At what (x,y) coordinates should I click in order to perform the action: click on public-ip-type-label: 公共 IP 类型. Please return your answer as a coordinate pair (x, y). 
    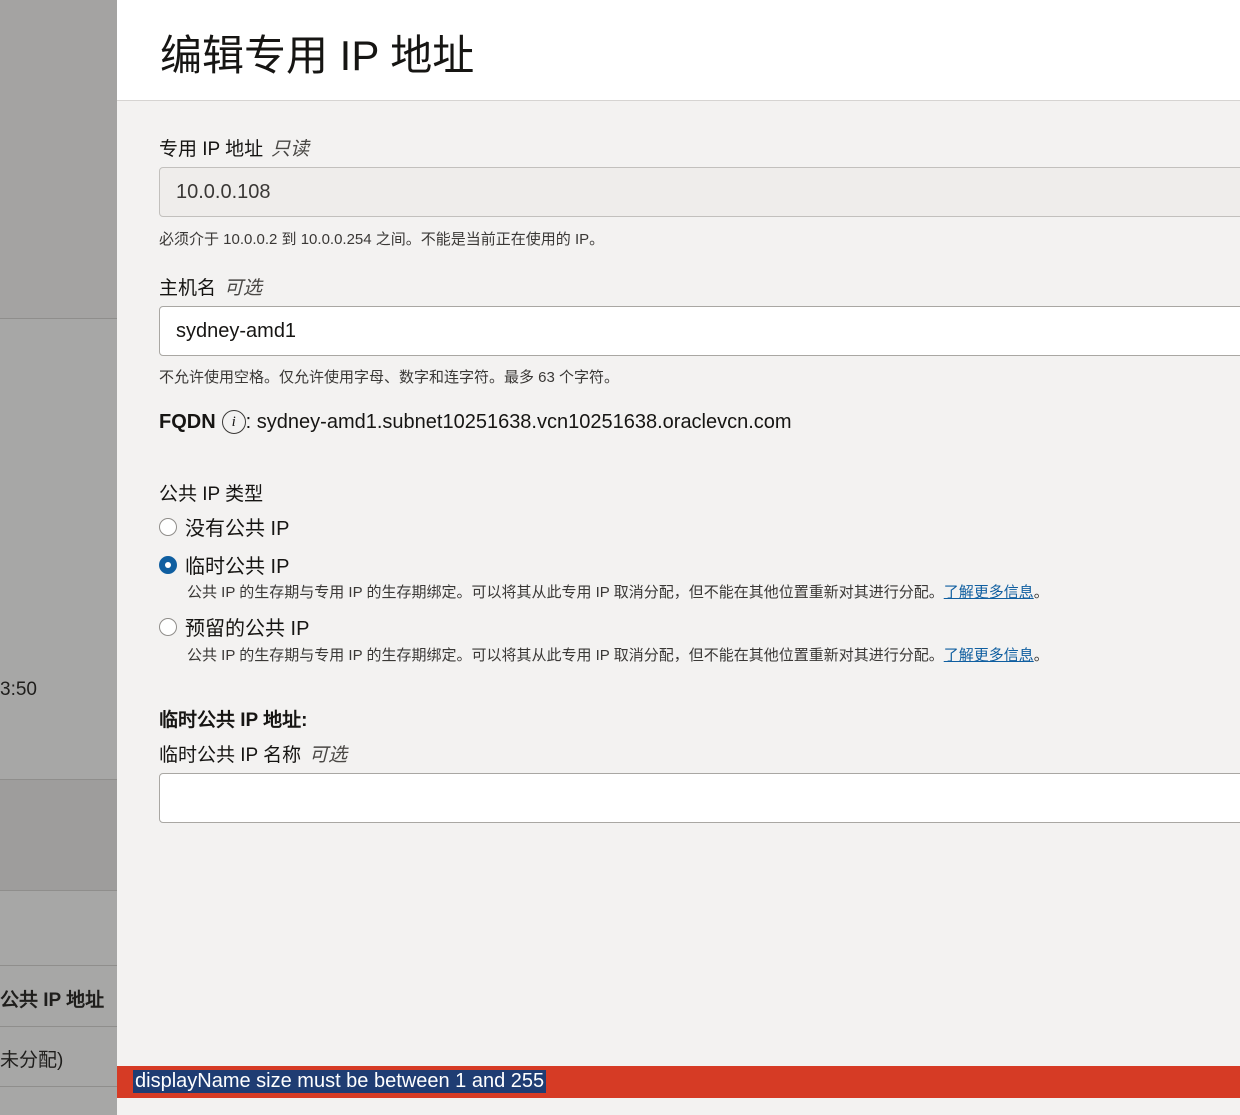
    Looking at the image, I should click on (211, 494).